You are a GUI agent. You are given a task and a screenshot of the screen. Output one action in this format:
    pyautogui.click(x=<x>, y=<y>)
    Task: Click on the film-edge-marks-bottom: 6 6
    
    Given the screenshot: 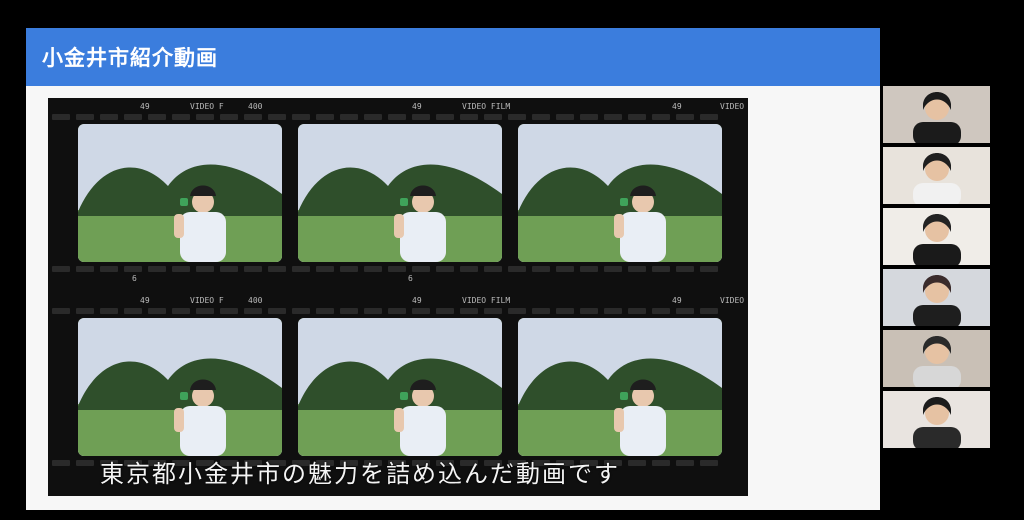 What is the action you would take?
    pyautogui.click(x=398, y=280)
    